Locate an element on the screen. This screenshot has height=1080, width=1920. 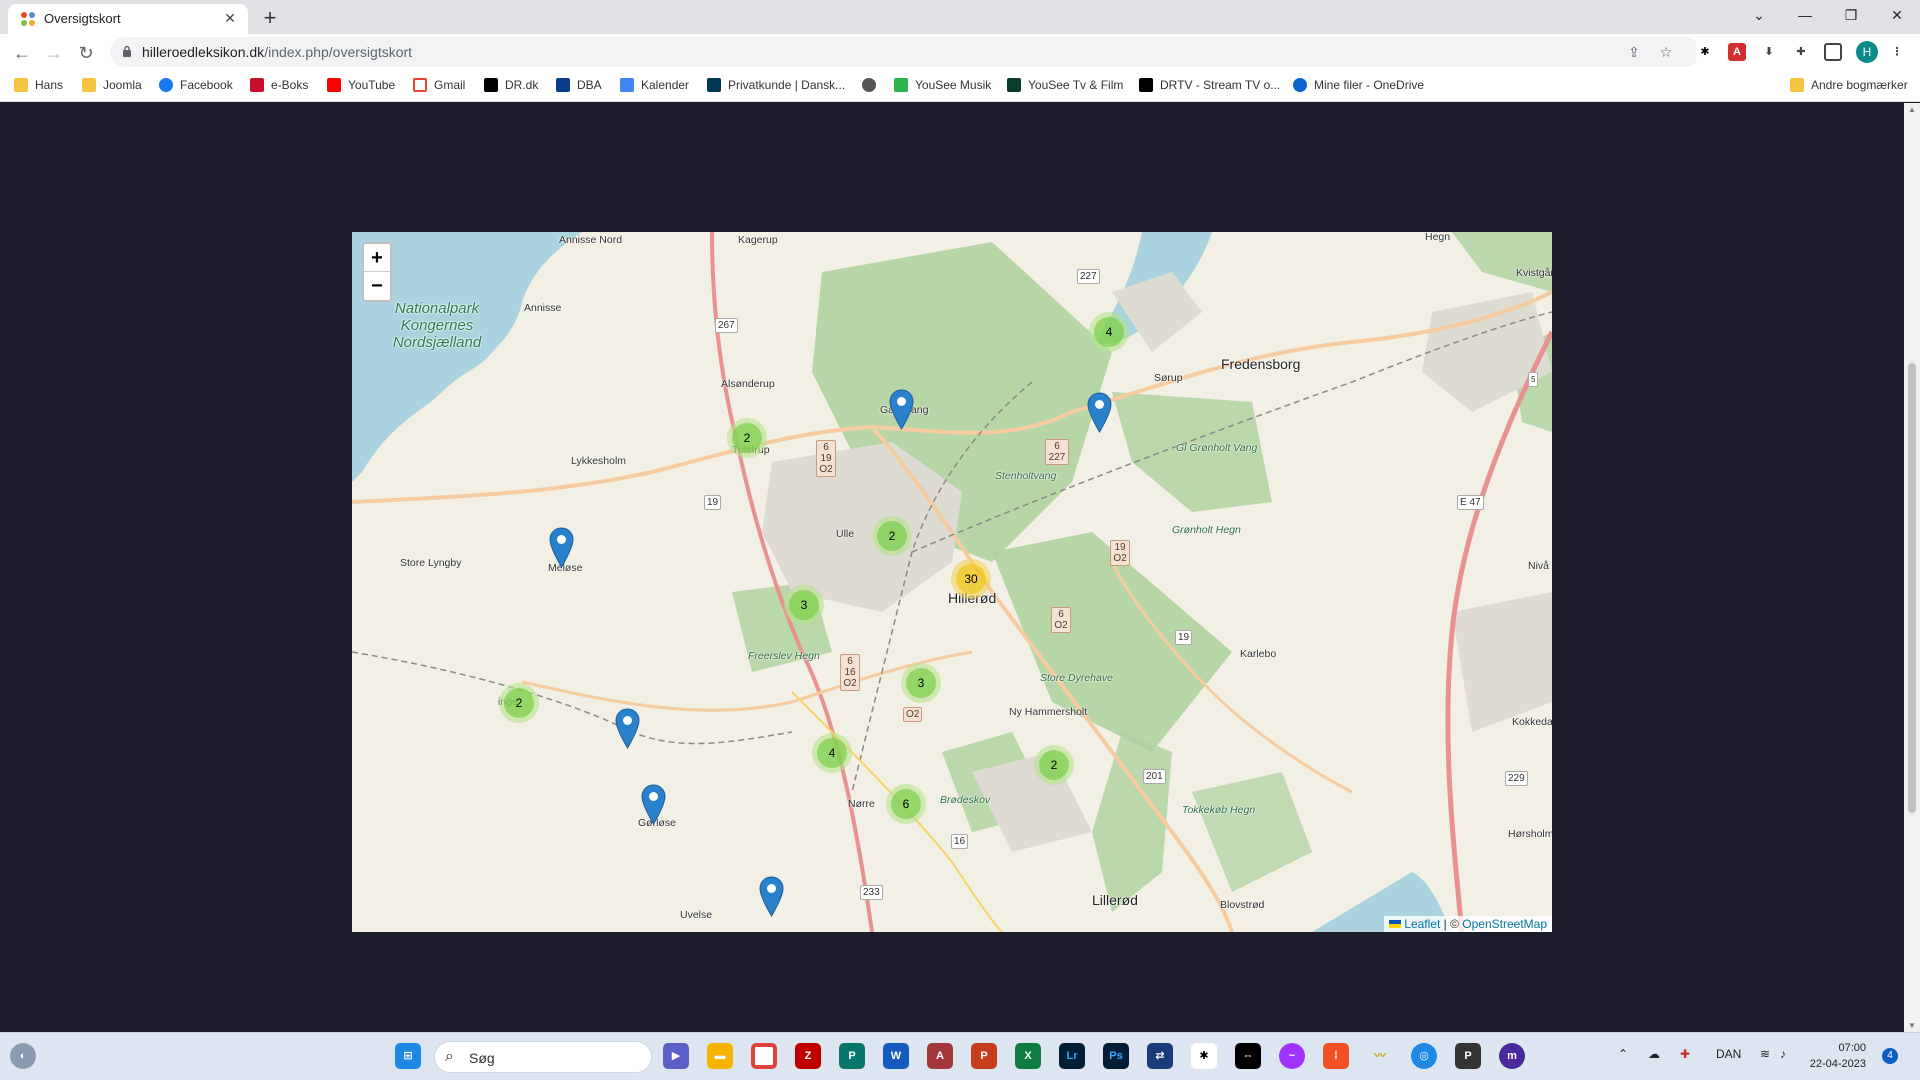
adobe-icon: A is located at coordinates (1737, 52).